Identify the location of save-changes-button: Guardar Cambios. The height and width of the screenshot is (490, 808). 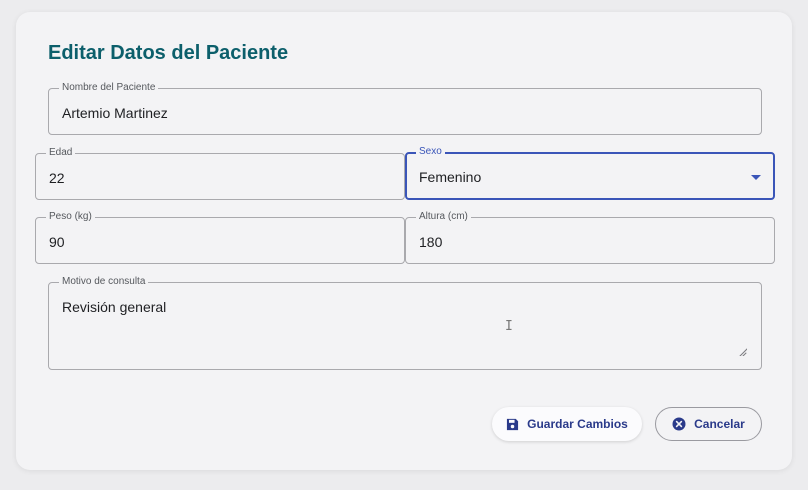
(567, 424).